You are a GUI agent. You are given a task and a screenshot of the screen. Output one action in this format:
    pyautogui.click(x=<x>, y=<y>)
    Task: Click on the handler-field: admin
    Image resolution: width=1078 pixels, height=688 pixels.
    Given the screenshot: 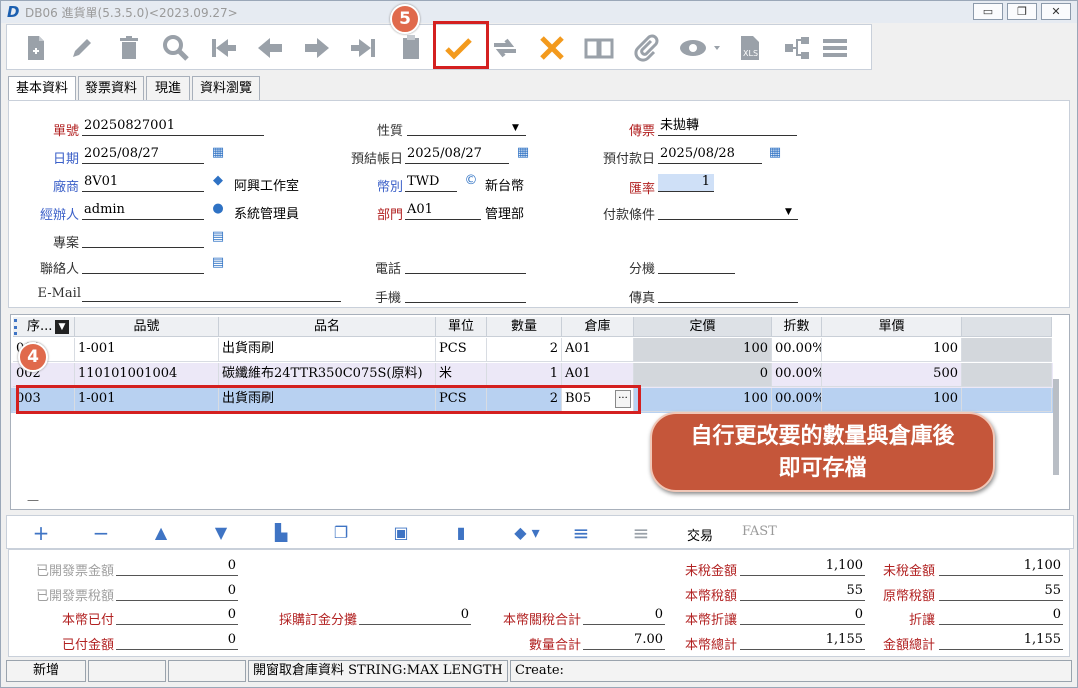 What is the action you would take?
    pyautogui.click(x=143, y=211)
    